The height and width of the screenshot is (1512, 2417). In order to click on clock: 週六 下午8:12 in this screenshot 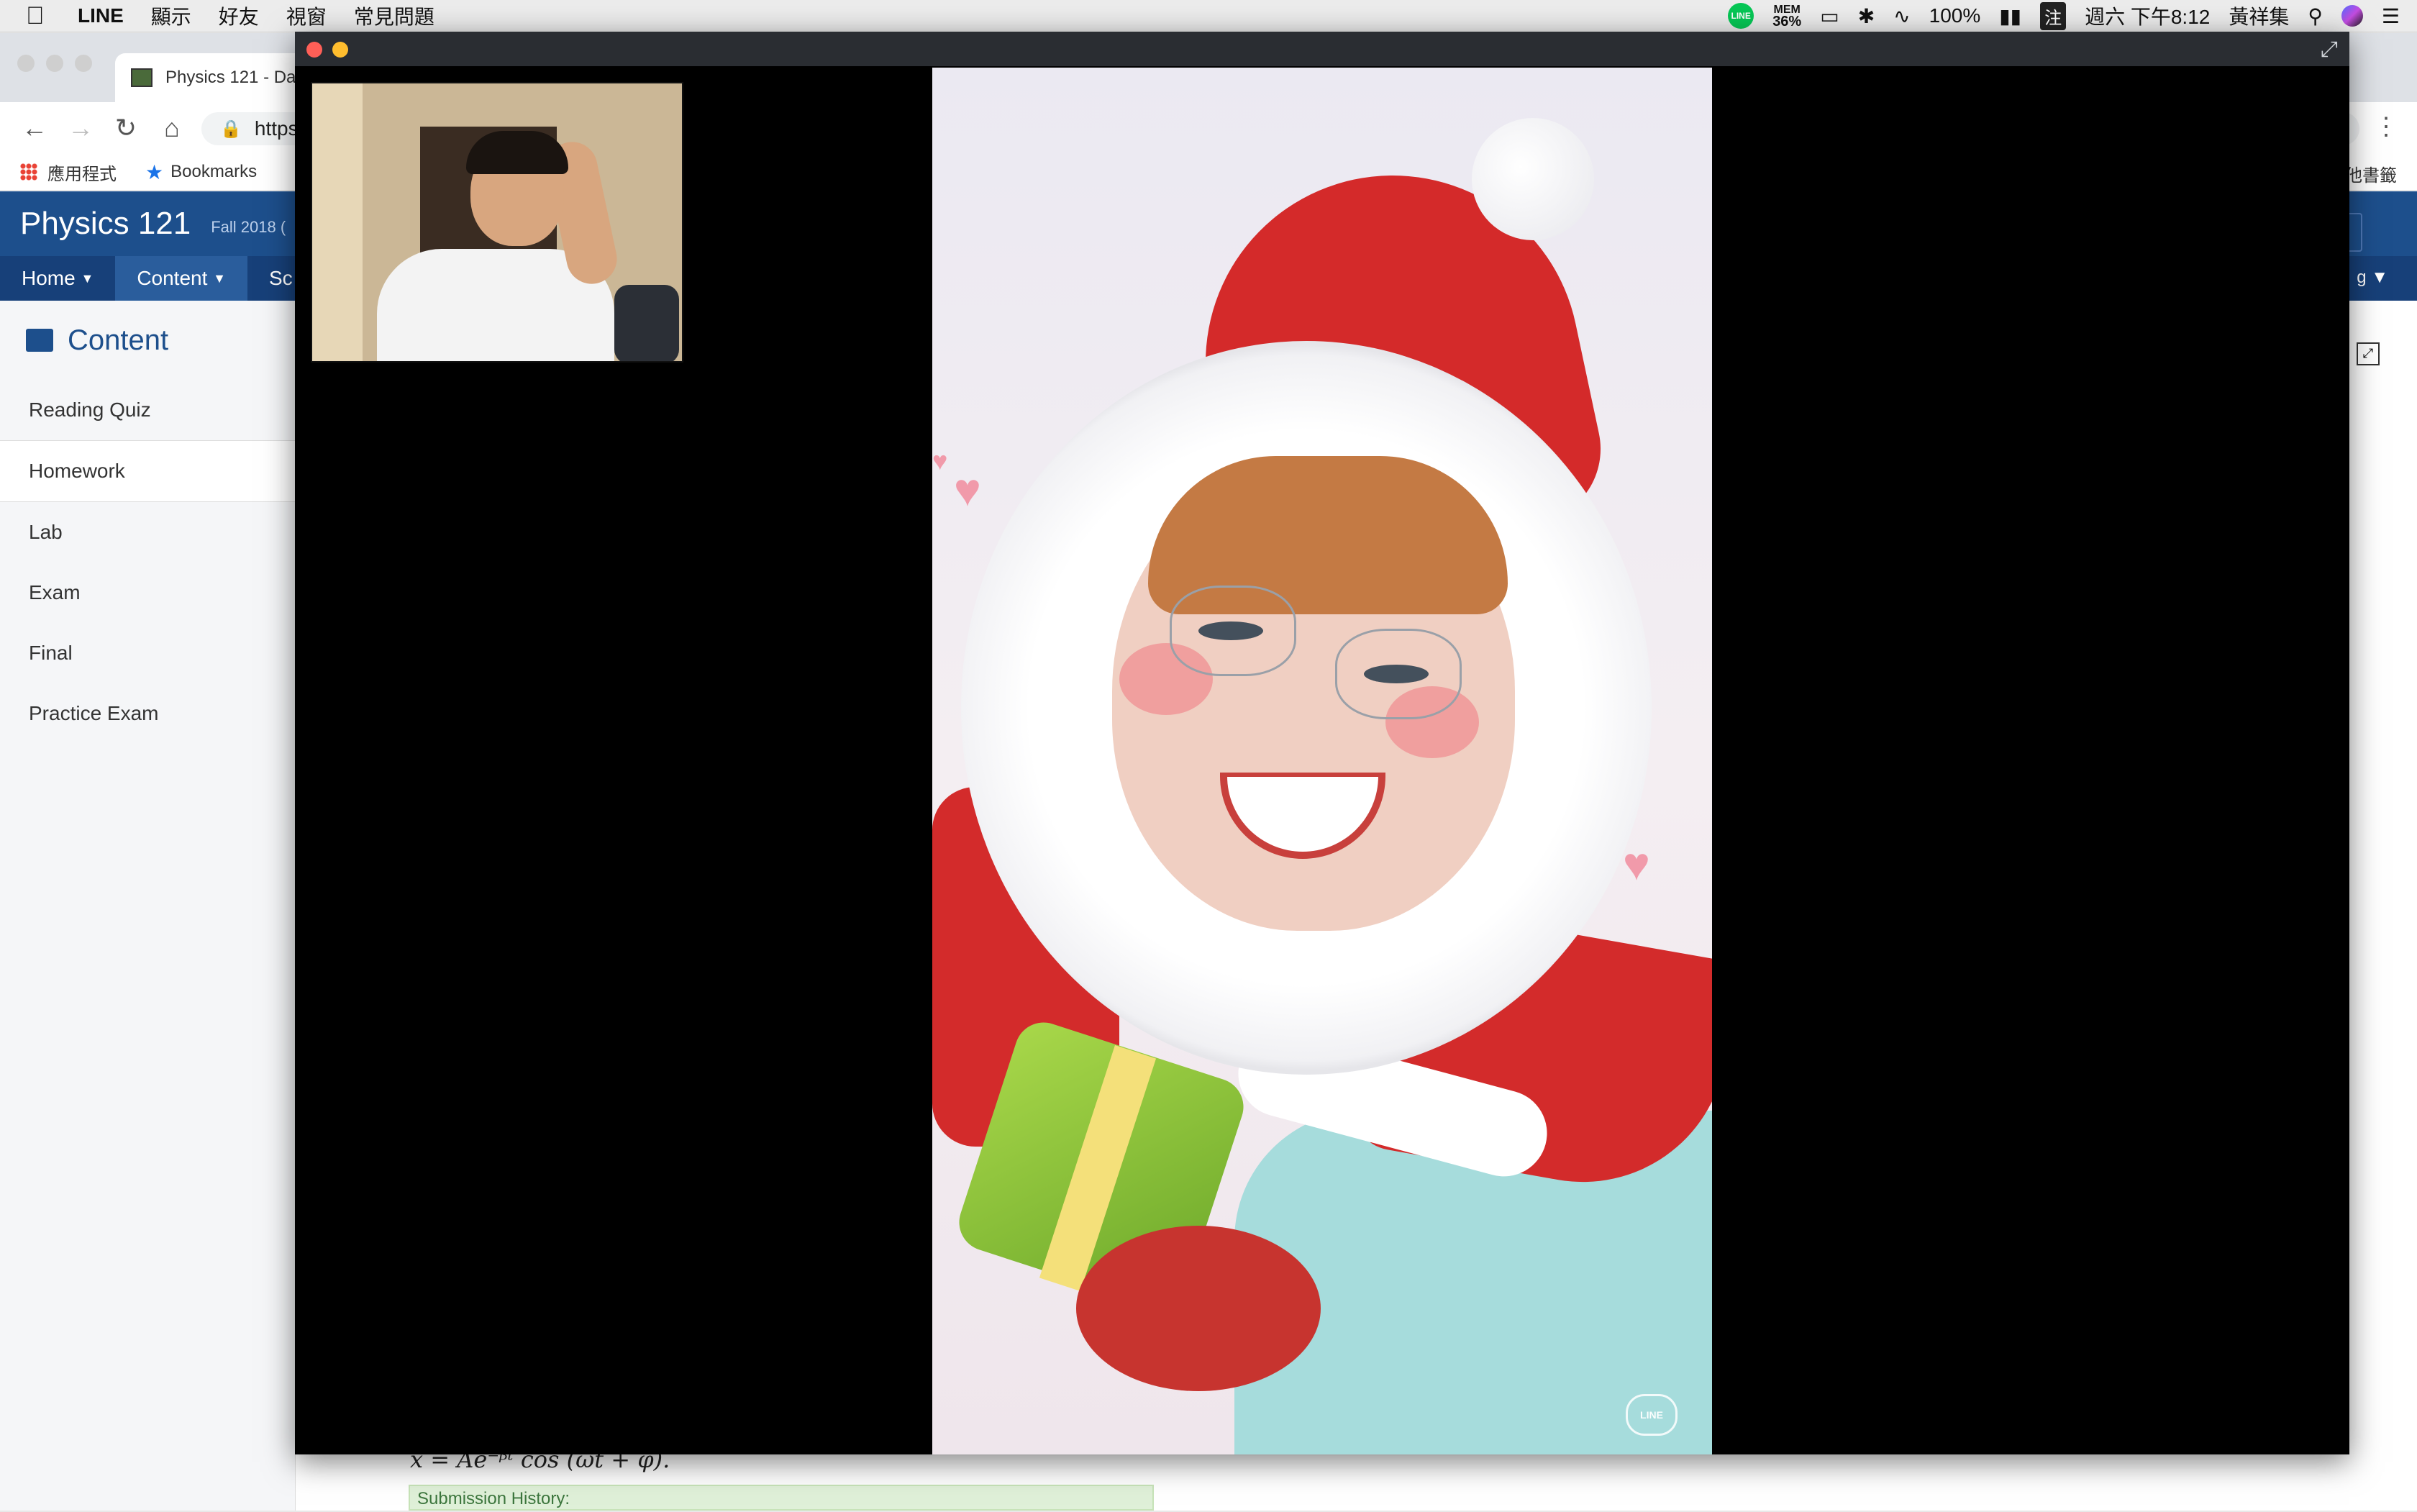, I will do `click(2147, 16)`.